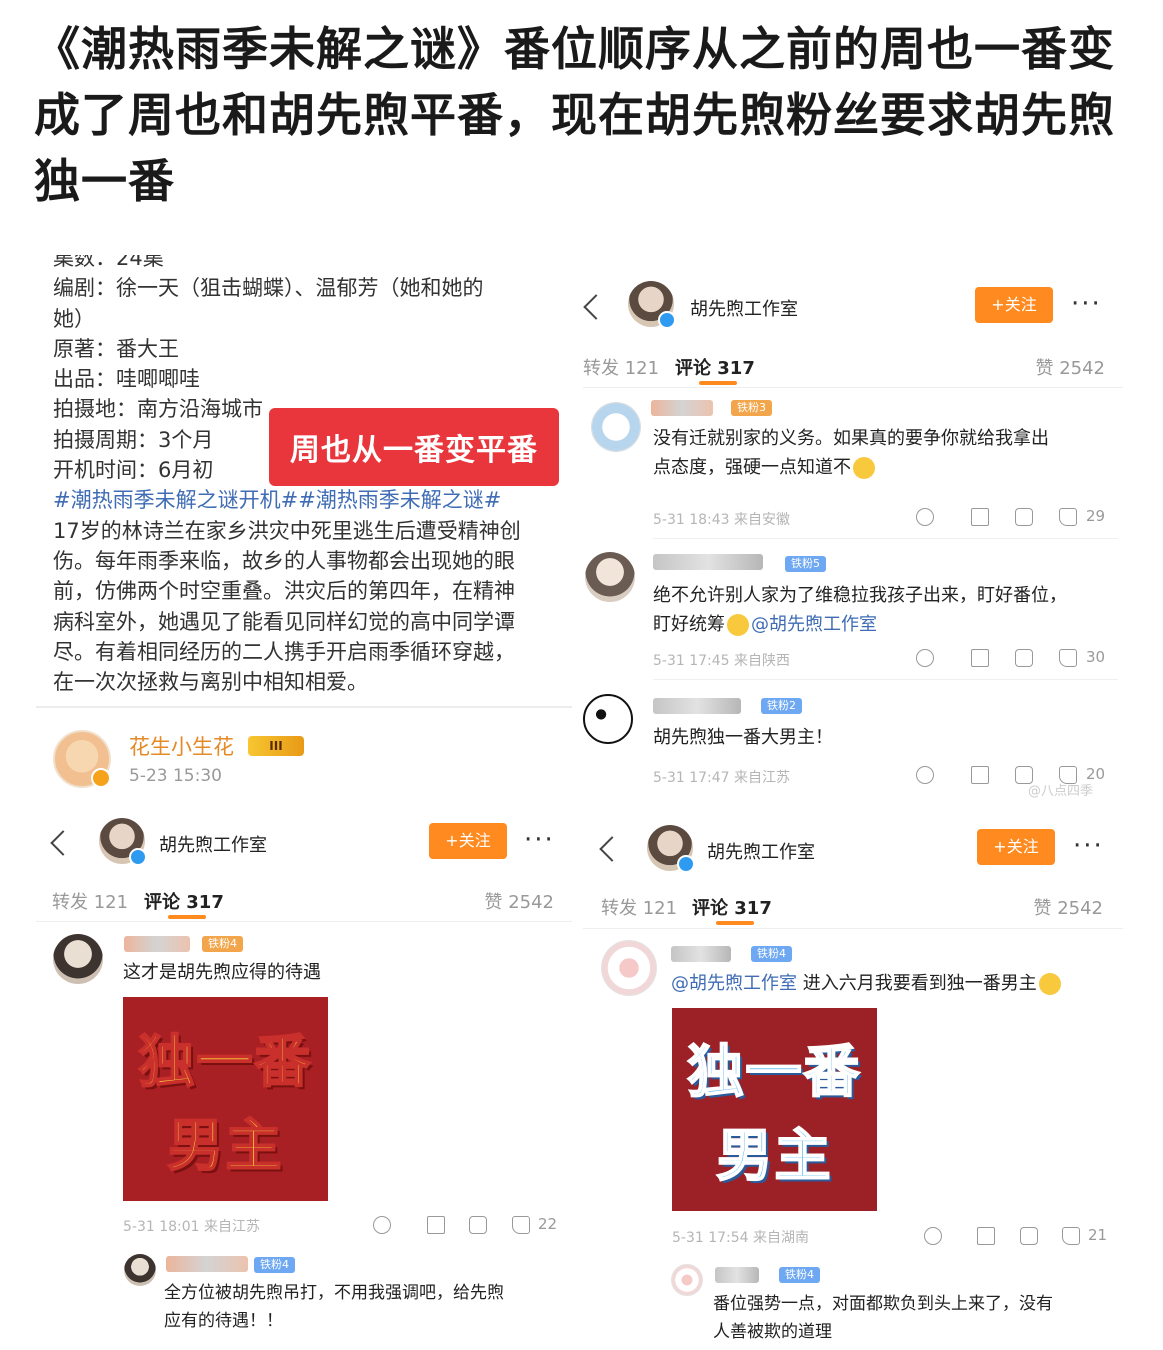 Image resolution: width=1163 pixels, height=1350 pixels. I want to click on info-line-hashtags: #潮热雨季未解之谜开机##潮热雨季未解之谜#, so click(308, 500).